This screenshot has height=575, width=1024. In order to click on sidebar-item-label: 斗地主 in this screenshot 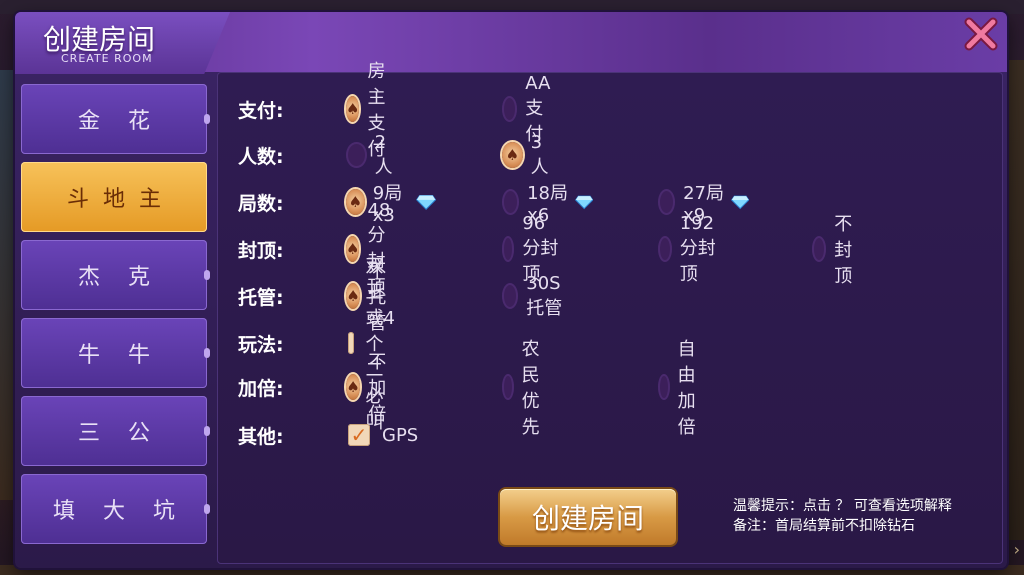, I will do `click(120, 199)`.